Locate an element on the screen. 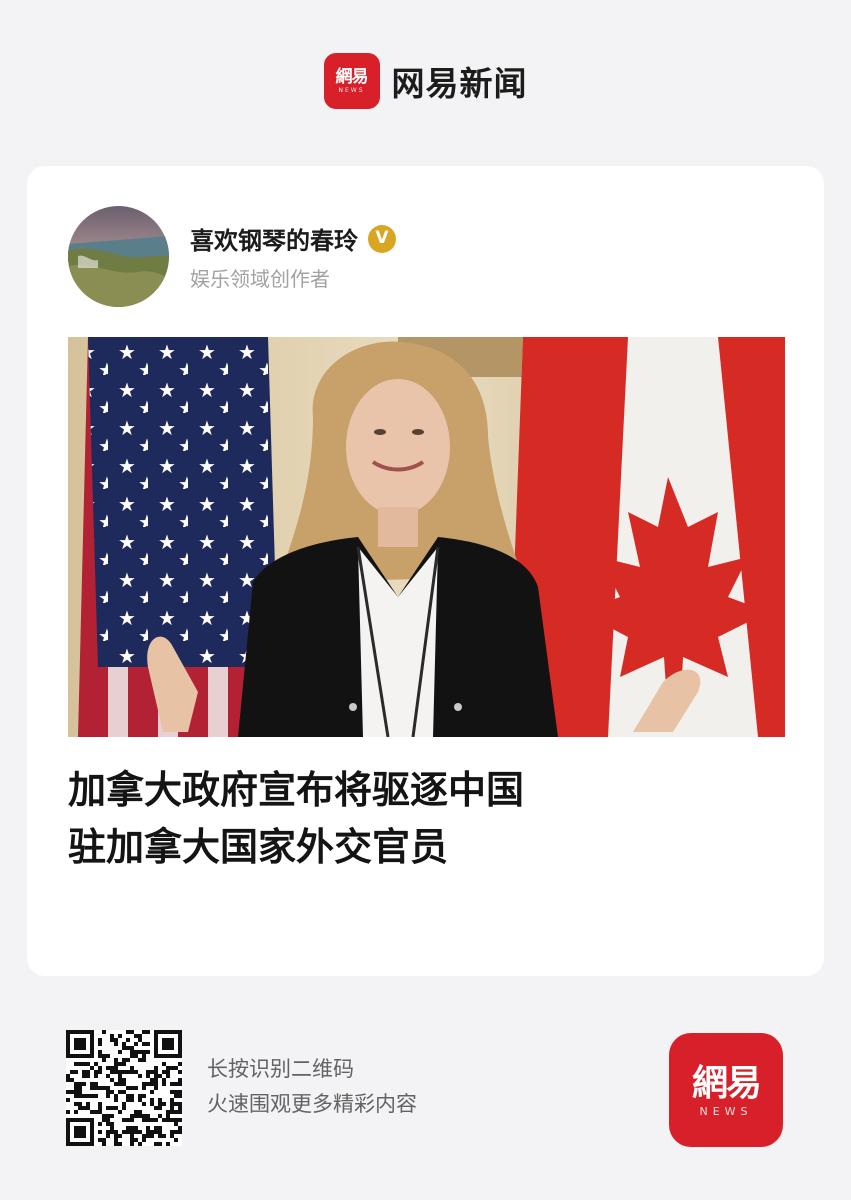 The image size is (851, 1200). app-header: 網易 NEWS 网易新闻 is located at coordinates (425, 81).